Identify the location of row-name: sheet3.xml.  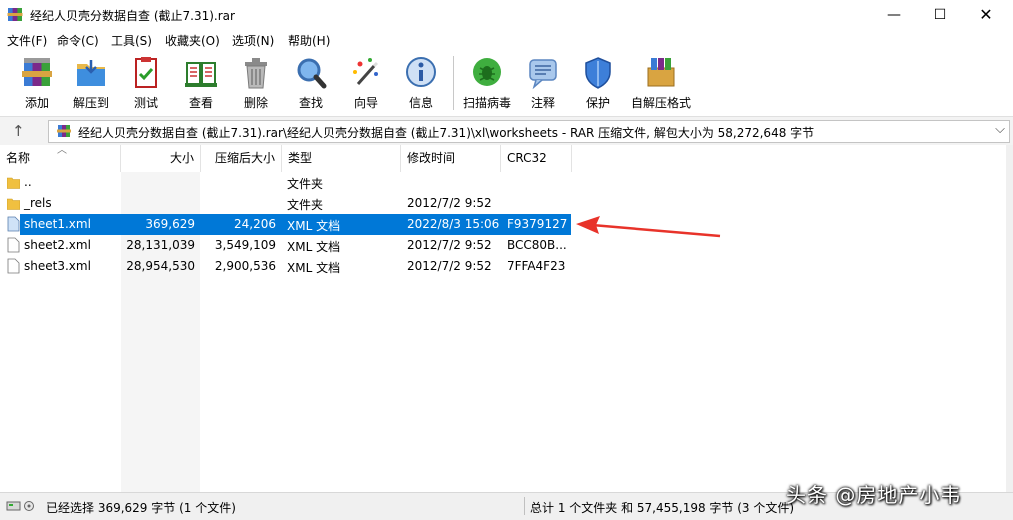
(57, 266).